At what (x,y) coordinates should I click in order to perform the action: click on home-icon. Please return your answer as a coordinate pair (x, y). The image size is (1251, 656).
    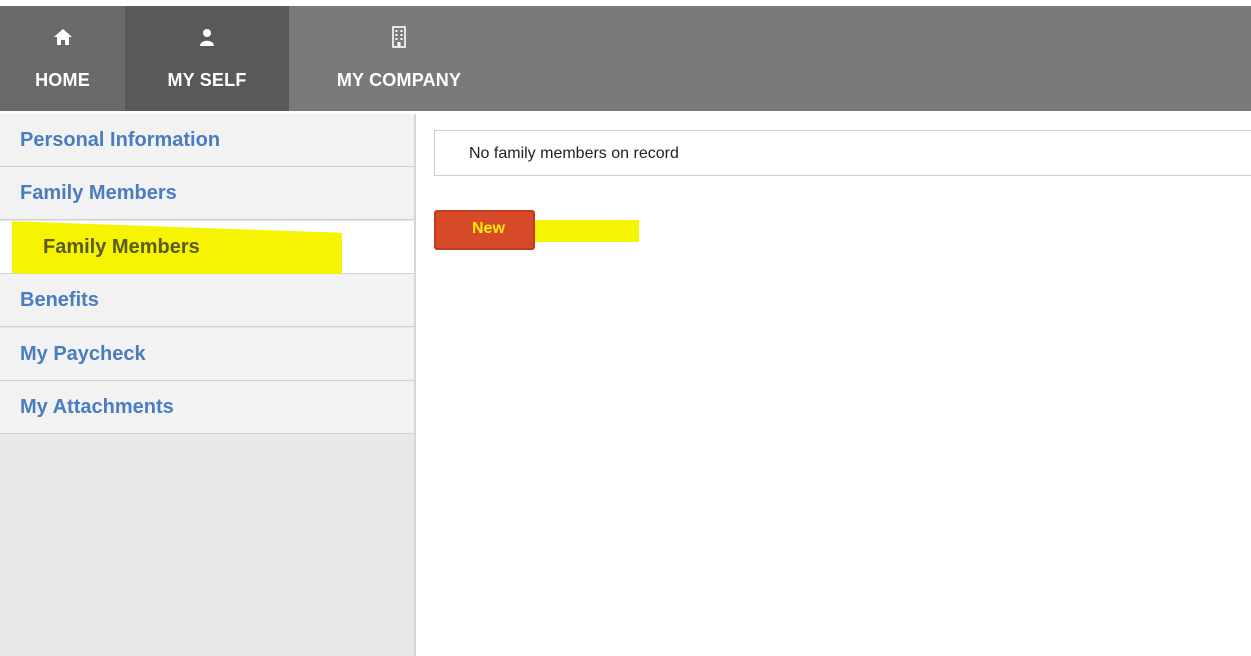
    Looking at the image, I should click on (62, 37).